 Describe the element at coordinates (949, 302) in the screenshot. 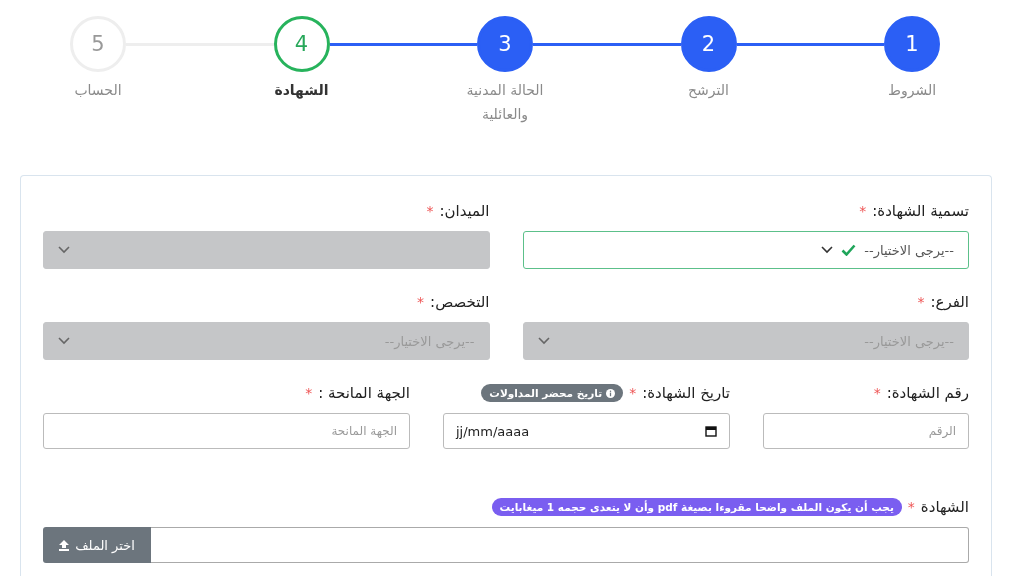

I see `field-label: الفرع:` at that location.